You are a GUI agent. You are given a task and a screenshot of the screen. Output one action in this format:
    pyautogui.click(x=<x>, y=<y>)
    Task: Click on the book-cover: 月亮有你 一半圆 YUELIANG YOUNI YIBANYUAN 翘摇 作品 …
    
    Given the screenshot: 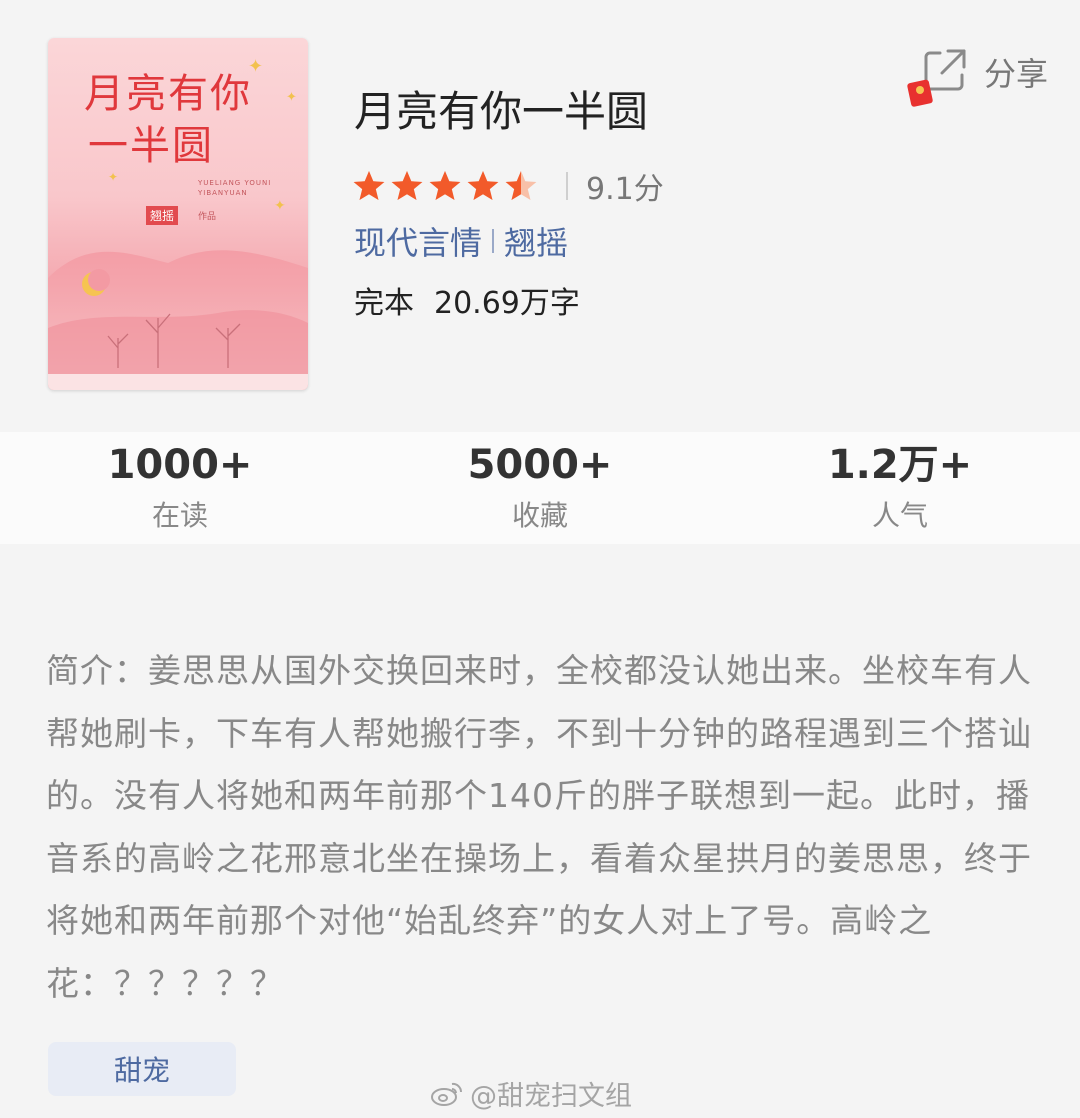 What is the action you would take?
    pyautogui.click(x=178, y=214)
    